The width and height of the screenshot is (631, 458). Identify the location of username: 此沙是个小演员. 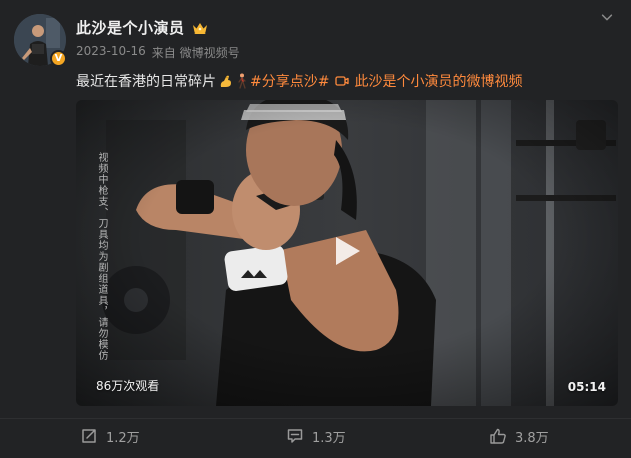
(130, 27).